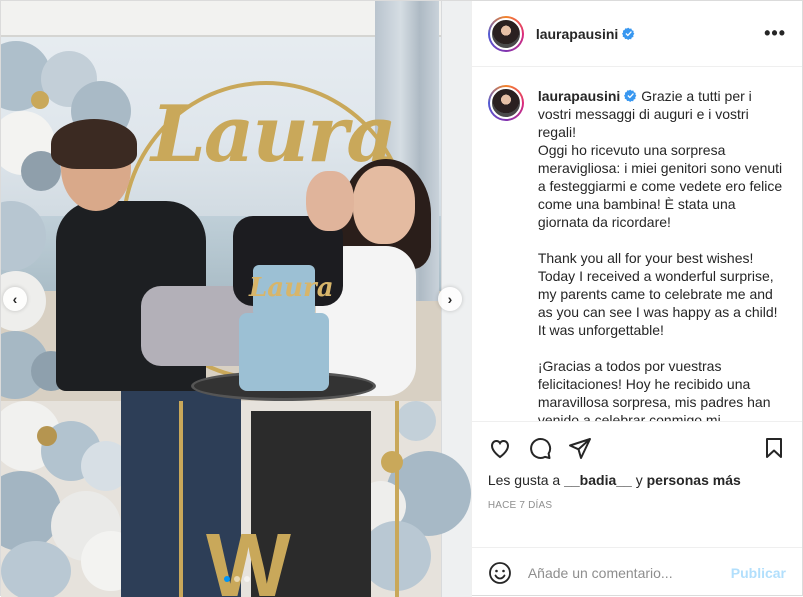 This screenshot has height=597, width=803. I want to click on cake-topper: Laura, so click(291, 288).